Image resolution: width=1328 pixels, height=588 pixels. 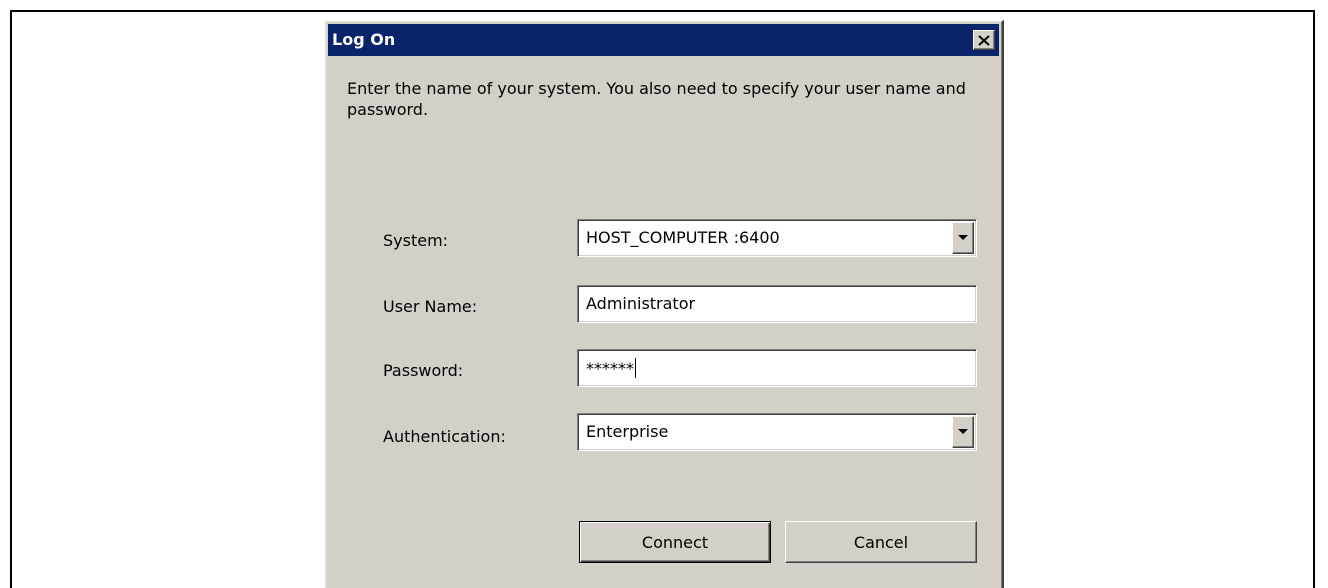 What do you see at coordinates (416, 240) in the screenshot?
I see `system-label: System:` at bounding box center [416, 240].